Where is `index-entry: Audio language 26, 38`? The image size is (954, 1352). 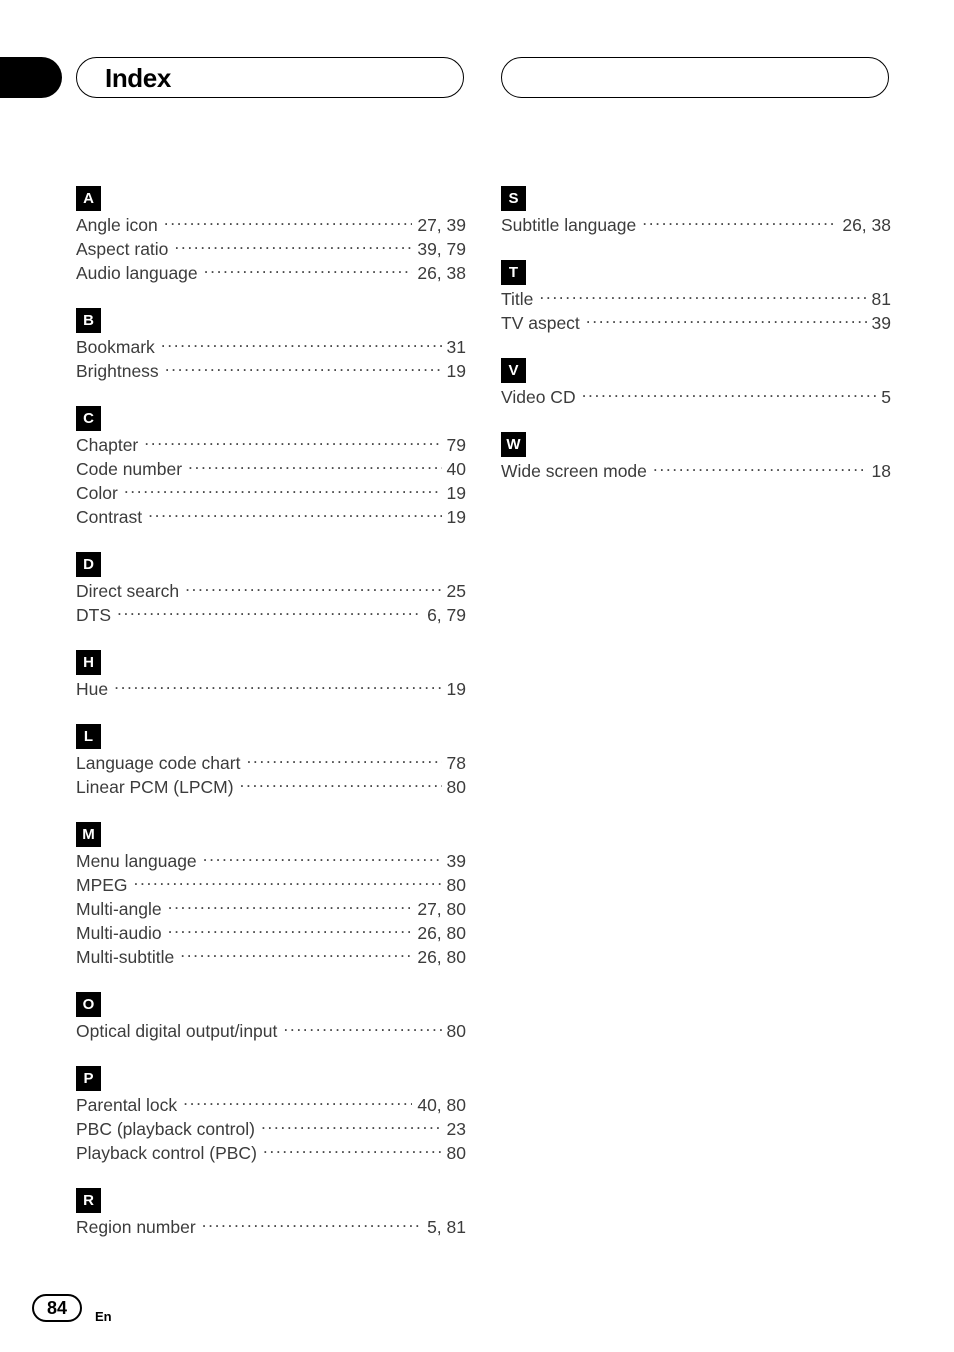
index-entry: Audio language 26, 38 is located at coordinates (271, 273).